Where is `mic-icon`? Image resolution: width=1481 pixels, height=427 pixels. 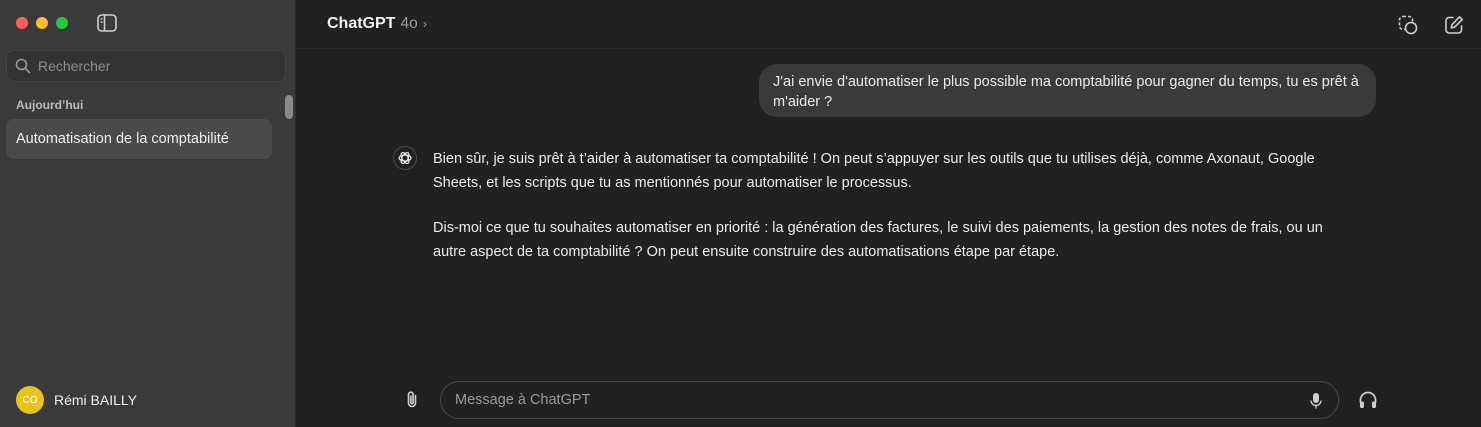
mic-icon is located at coordinates (1316, 401).